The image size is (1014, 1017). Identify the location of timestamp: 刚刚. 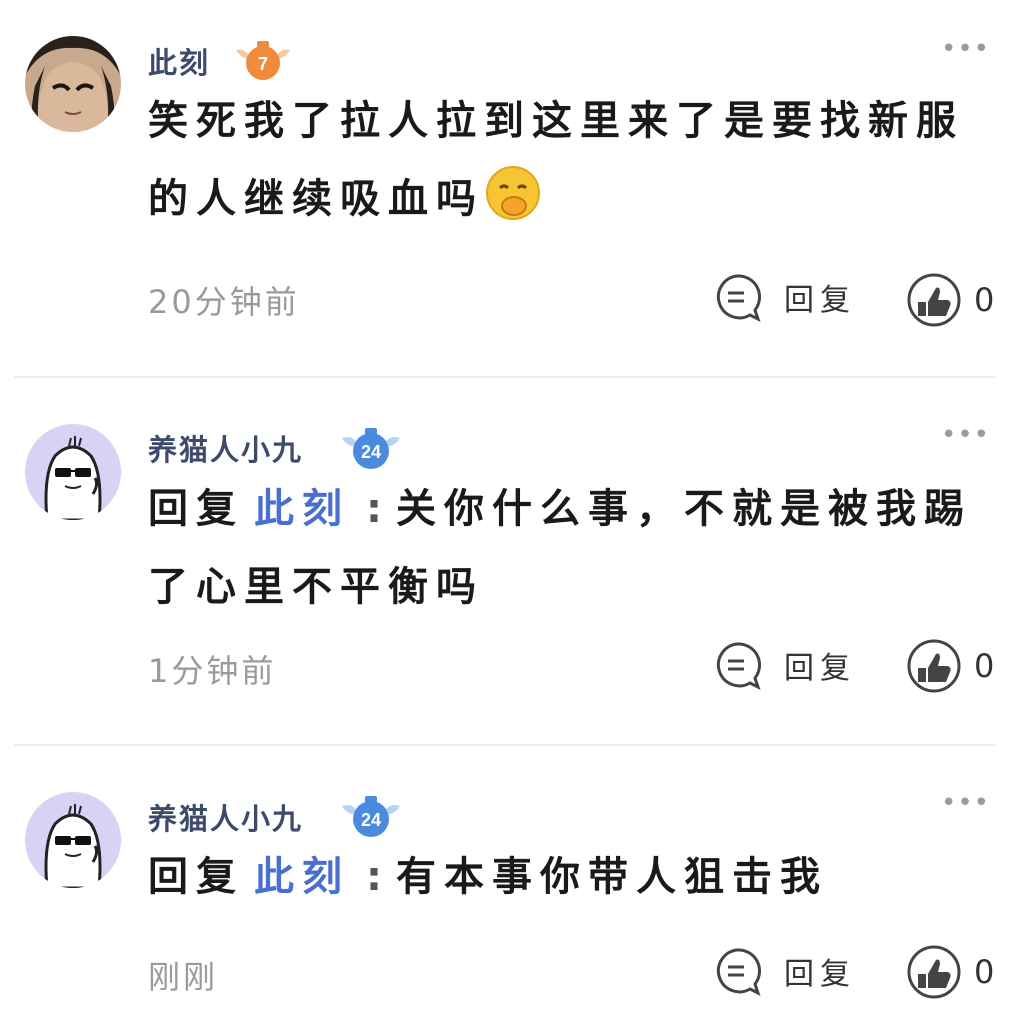
(183, 977).